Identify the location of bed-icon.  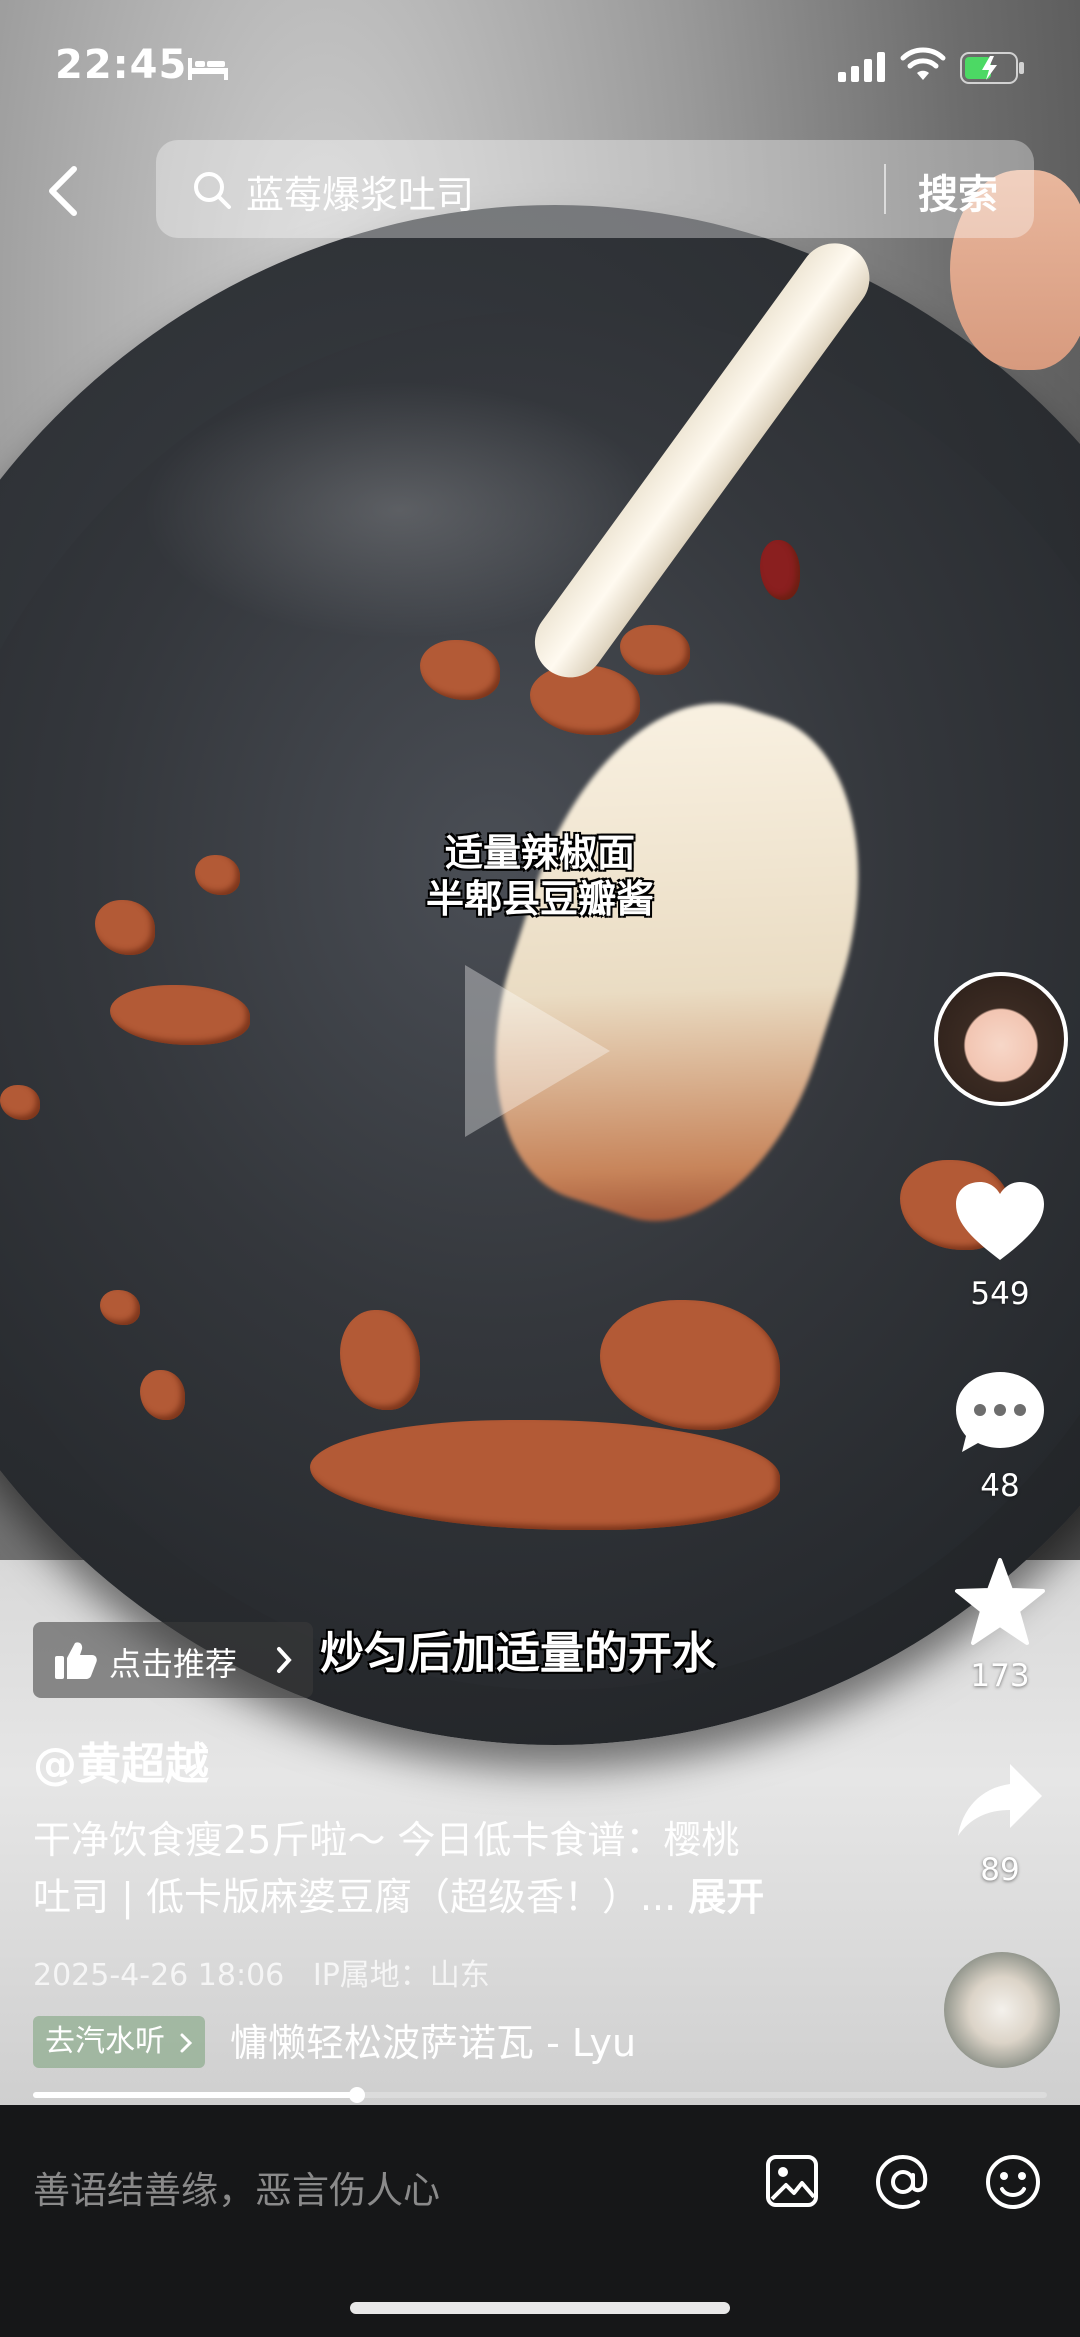
(208, 69).